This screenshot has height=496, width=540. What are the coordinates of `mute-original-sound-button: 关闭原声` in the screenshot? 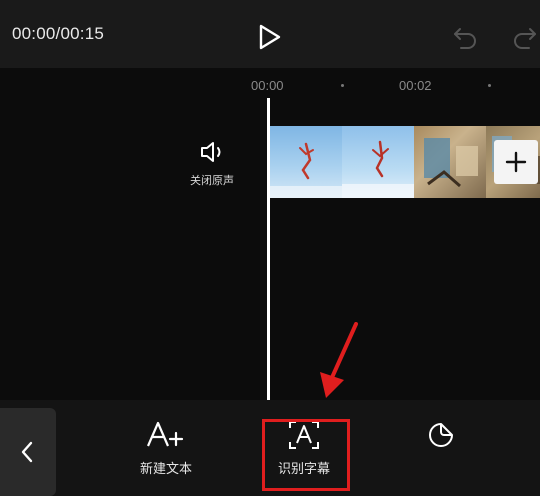 It's located at (212, 164).